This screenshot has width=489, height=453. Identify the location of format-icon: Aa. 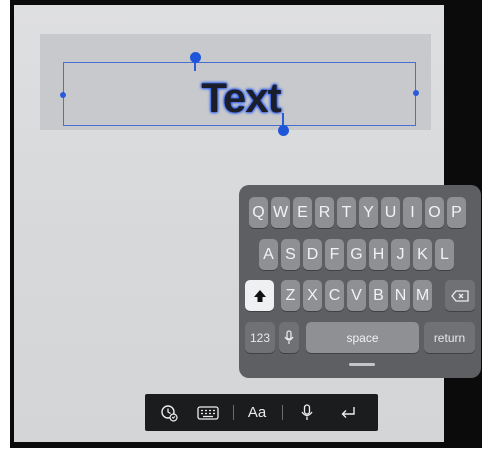
(257, 412).